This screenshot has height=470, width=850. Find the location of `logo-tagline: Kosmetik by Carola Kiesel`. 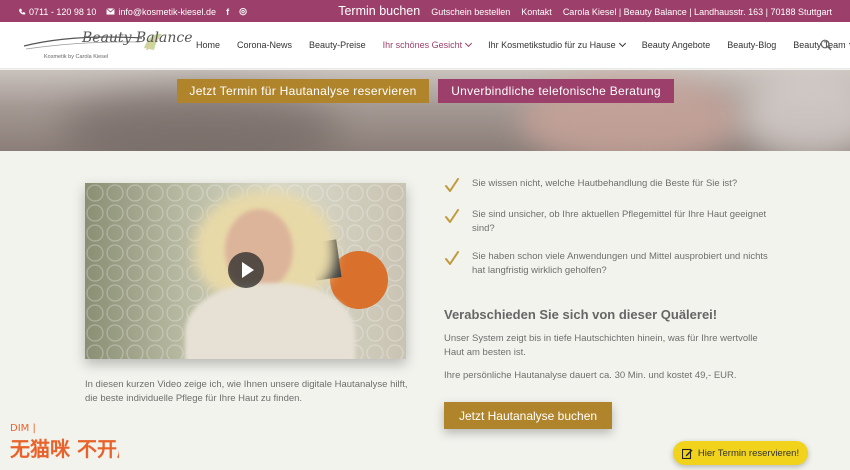

logo-tagline: Kosmetik by Carola Kiesel is located at coordinates (76, 57).